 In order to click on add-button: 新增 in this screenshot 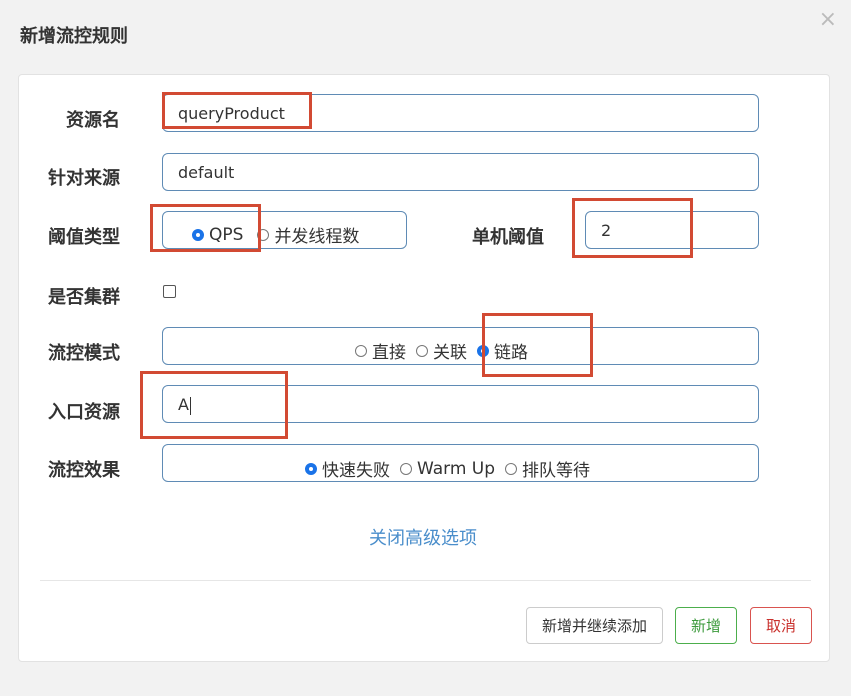, I will do `click(706, 625)`.